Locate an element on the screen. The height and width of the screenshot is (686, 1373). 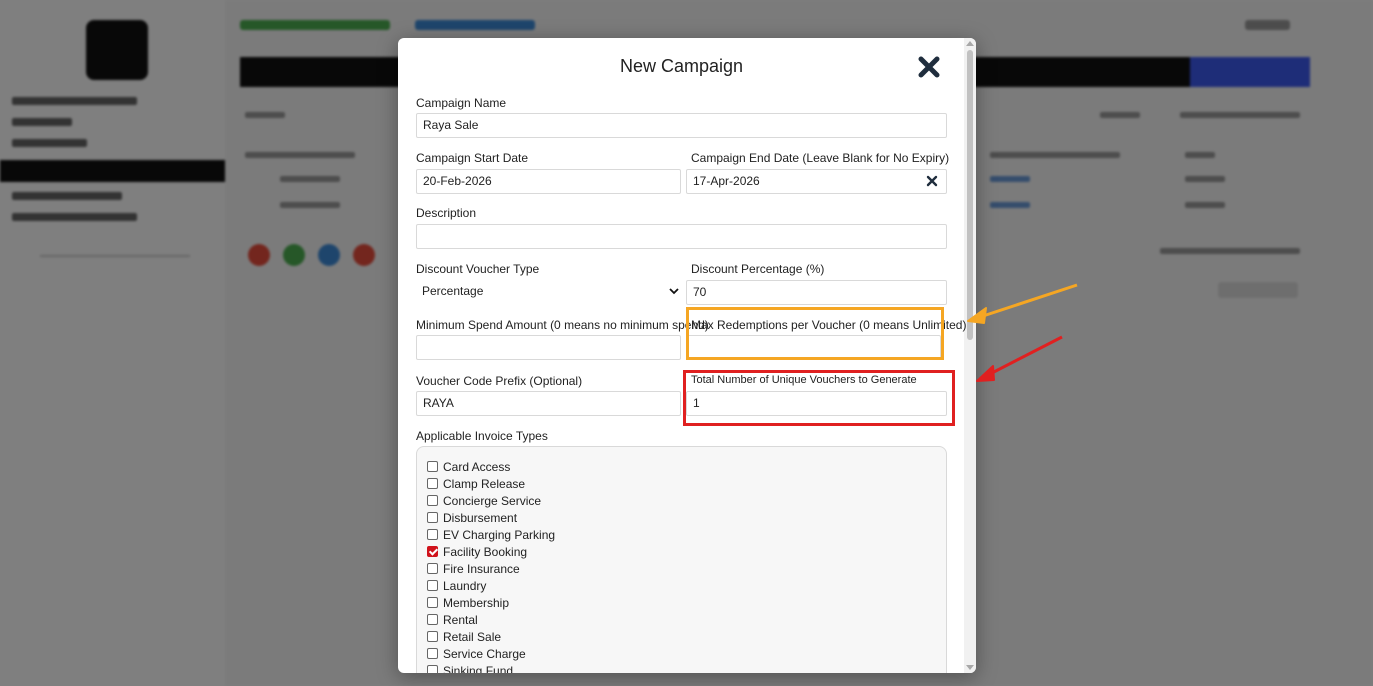
campaign-name-label: Campaign Name is located at coordinates (461, 103).